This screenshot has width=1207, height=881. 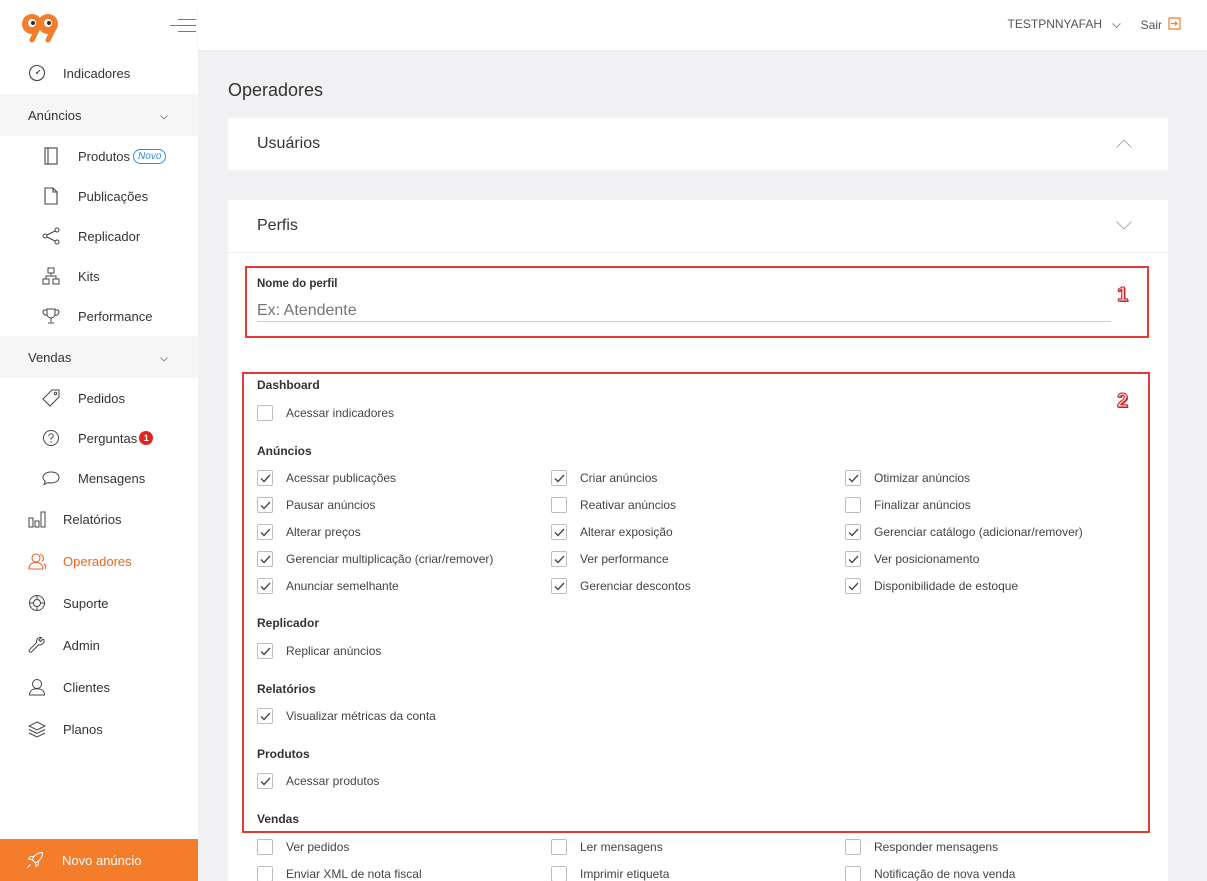 I want to click on profile-name-label: Nome do perfil, so click(x=297, y=284).